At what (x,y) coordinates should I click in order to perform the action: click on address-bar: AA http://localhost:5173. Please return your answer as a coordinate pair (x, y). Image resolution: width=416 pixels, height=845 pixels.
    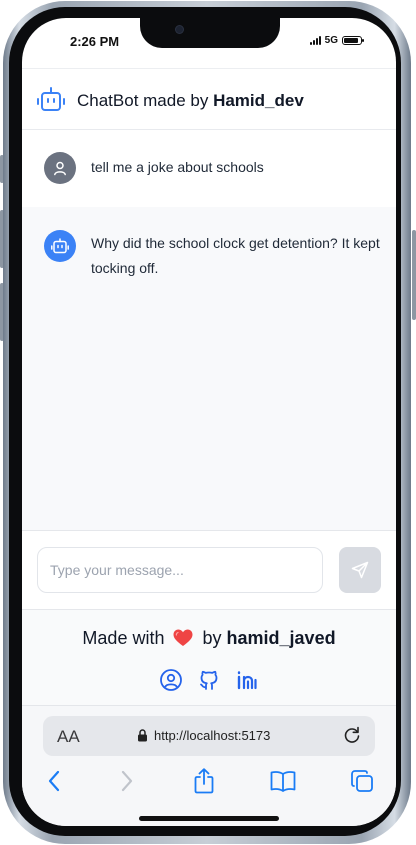
    Looking at the image, I should click on (209, 736).